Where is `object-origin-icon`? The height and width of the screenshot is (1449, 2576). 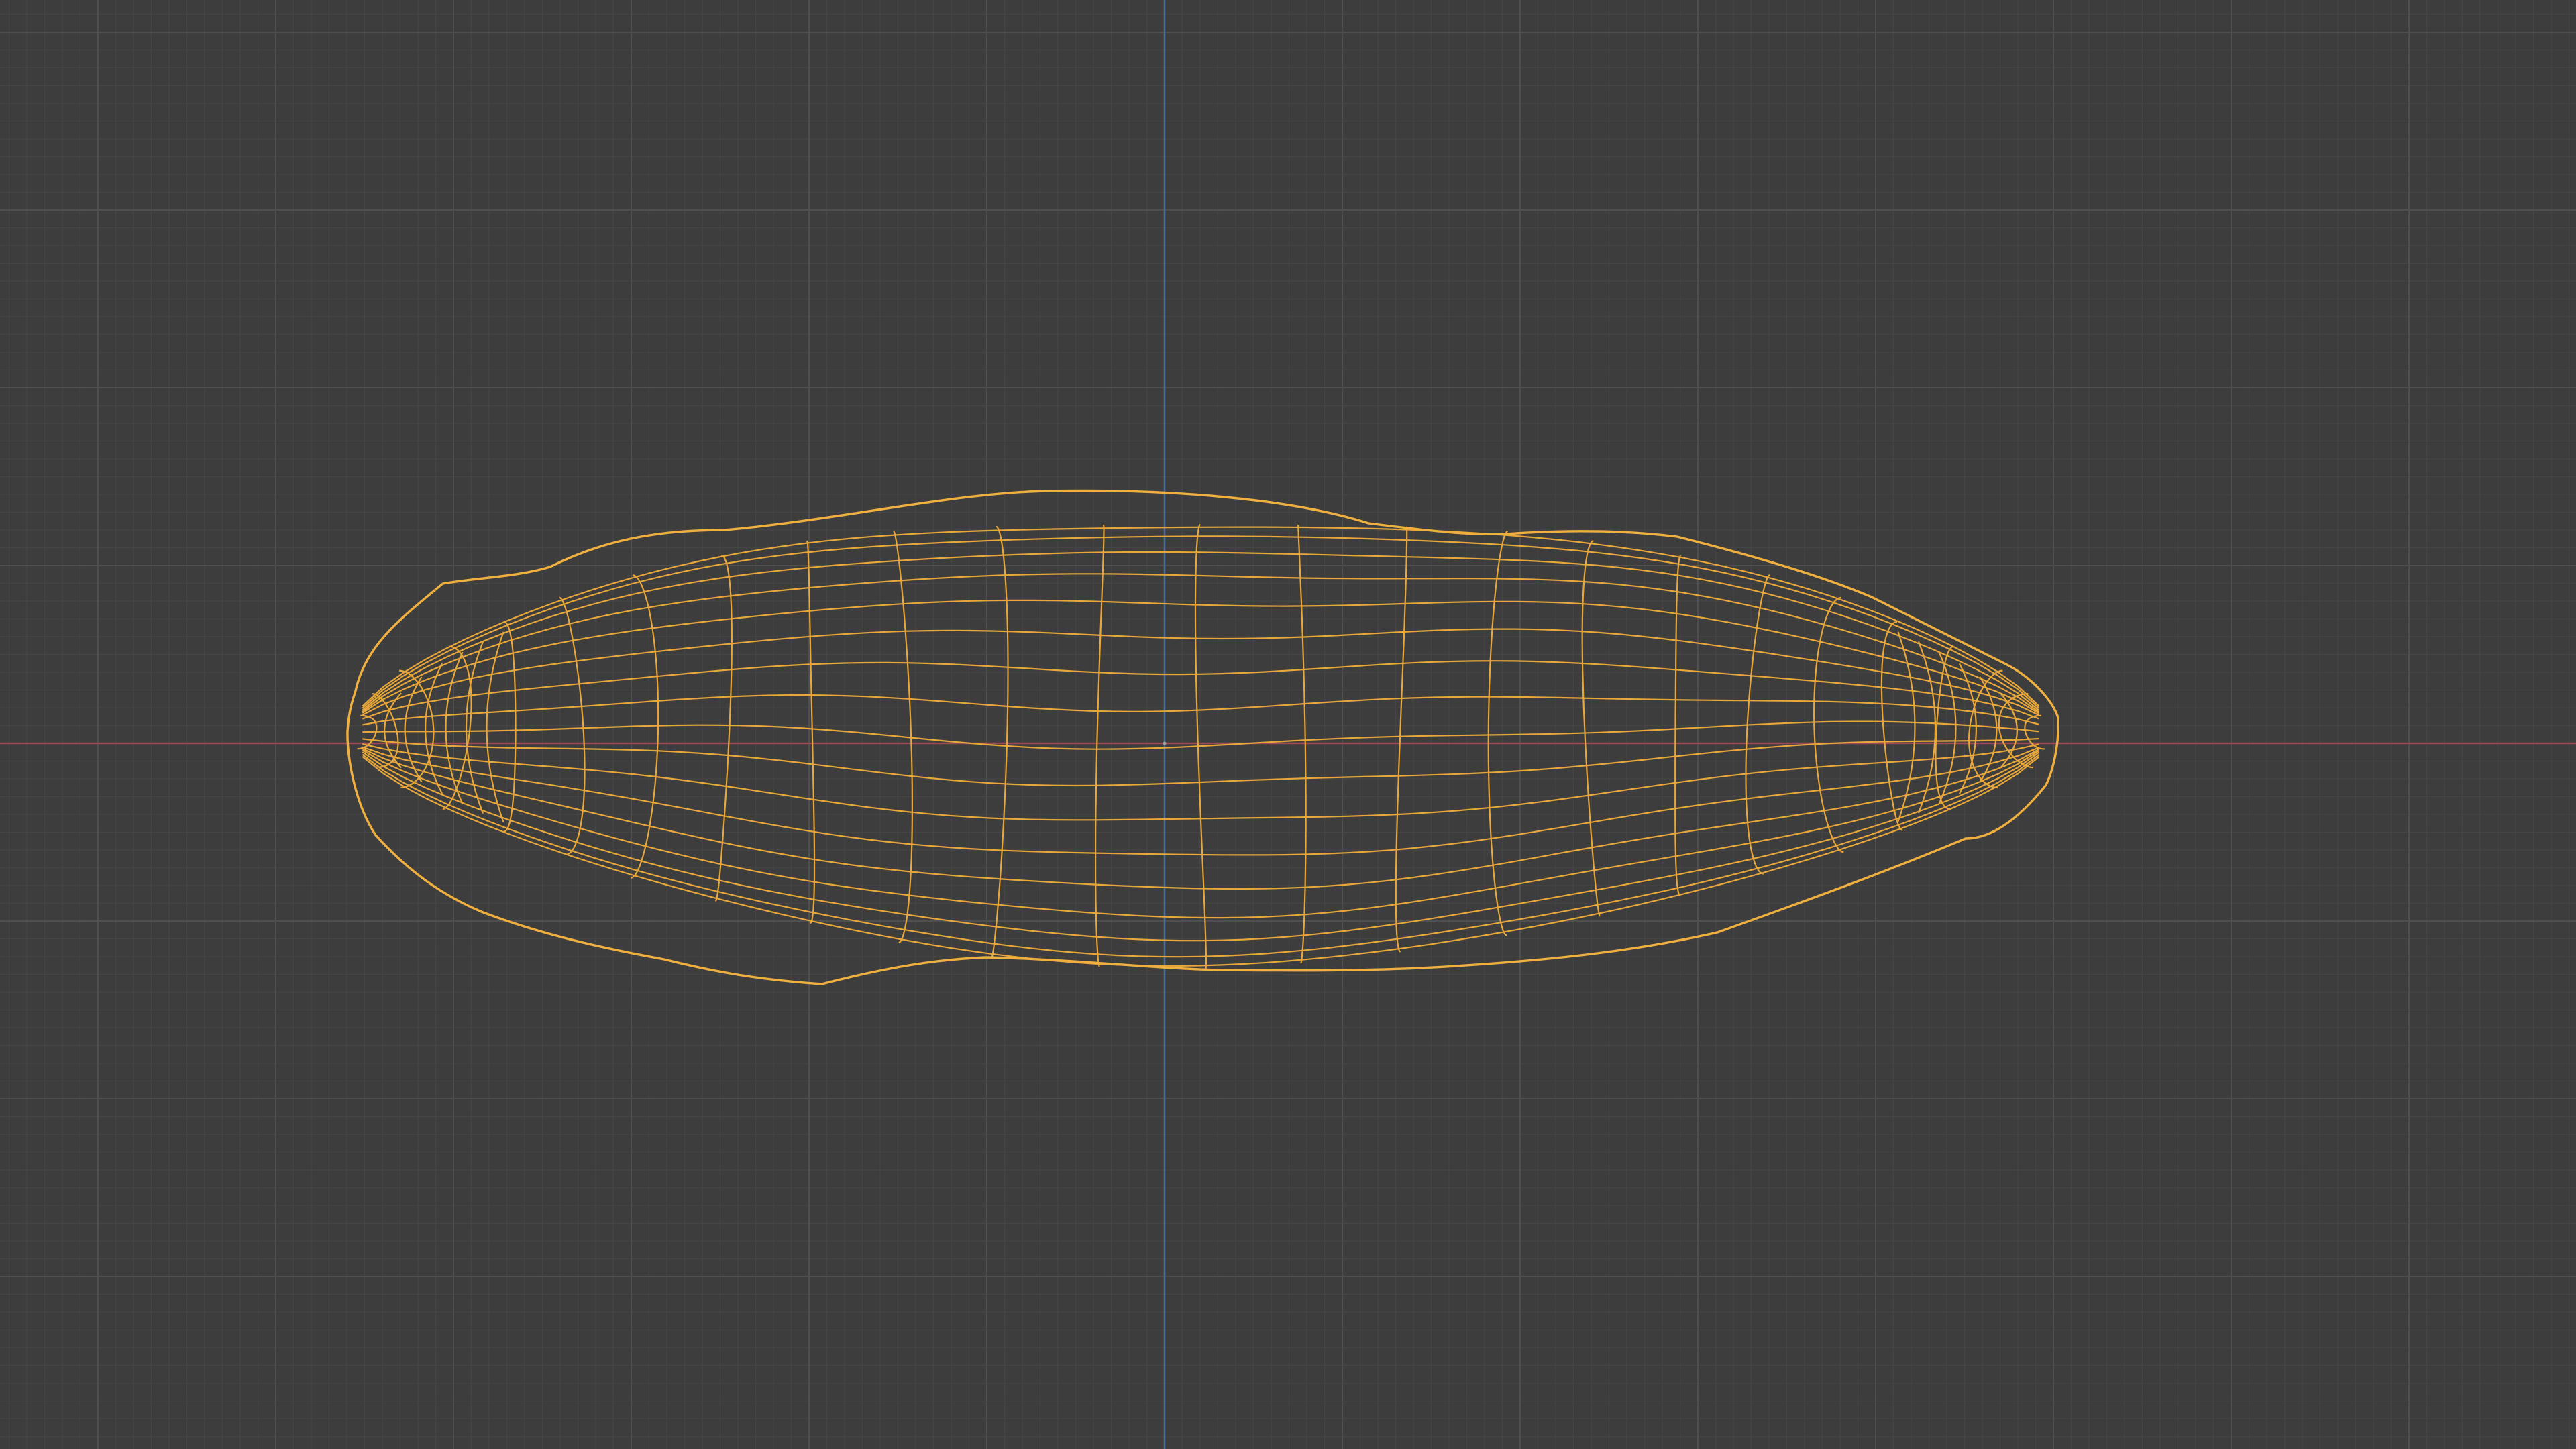 object-origin-icon is located at coordinates (1165, 743).